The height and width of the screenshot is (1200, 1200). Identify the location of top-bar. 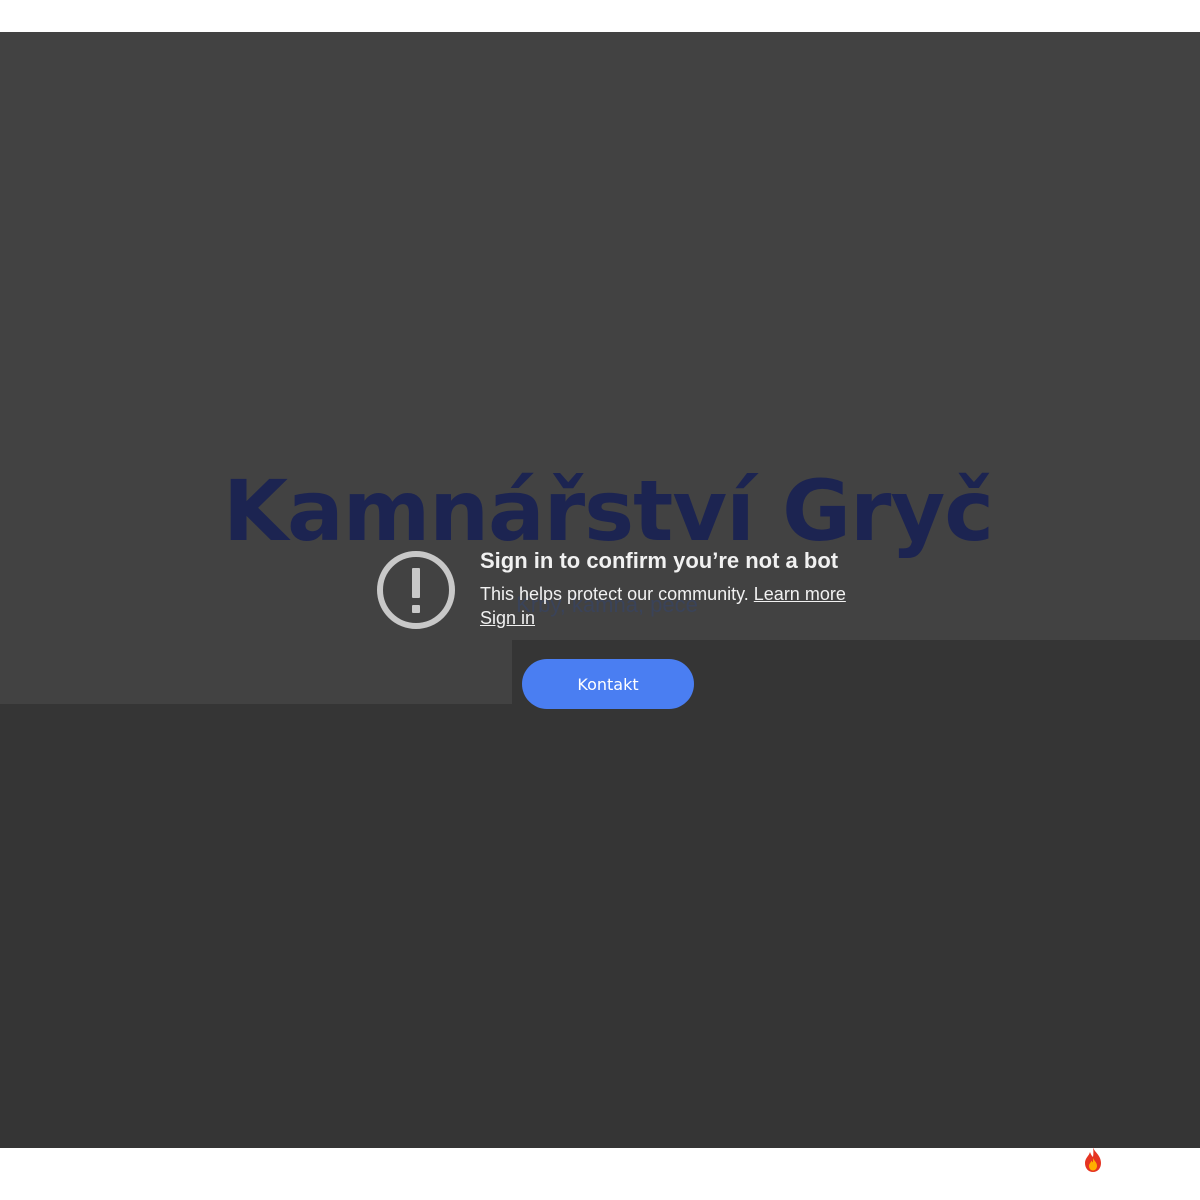
(600, 16).